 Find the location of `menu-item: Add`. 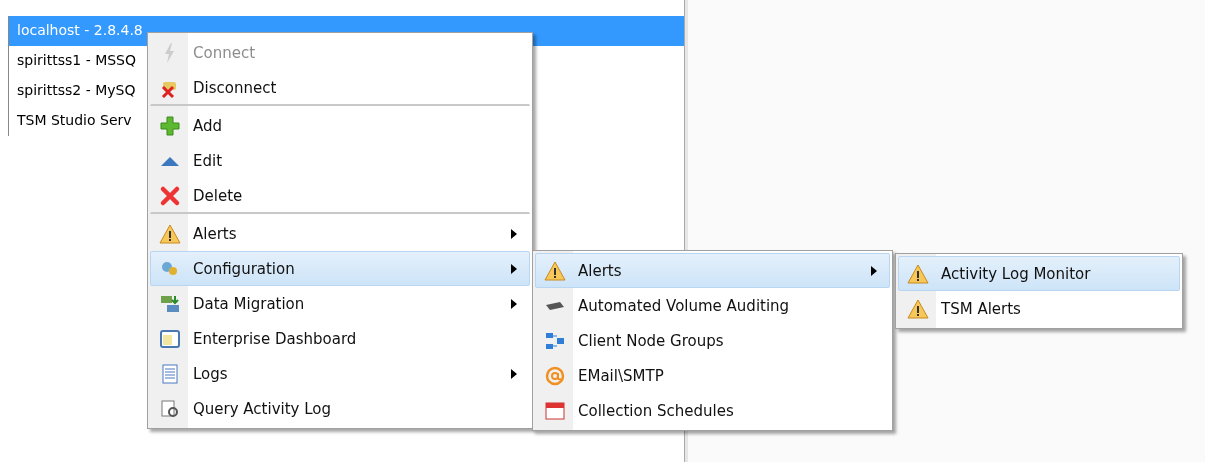

menu-item: Add is located at coordinates (340, 125).